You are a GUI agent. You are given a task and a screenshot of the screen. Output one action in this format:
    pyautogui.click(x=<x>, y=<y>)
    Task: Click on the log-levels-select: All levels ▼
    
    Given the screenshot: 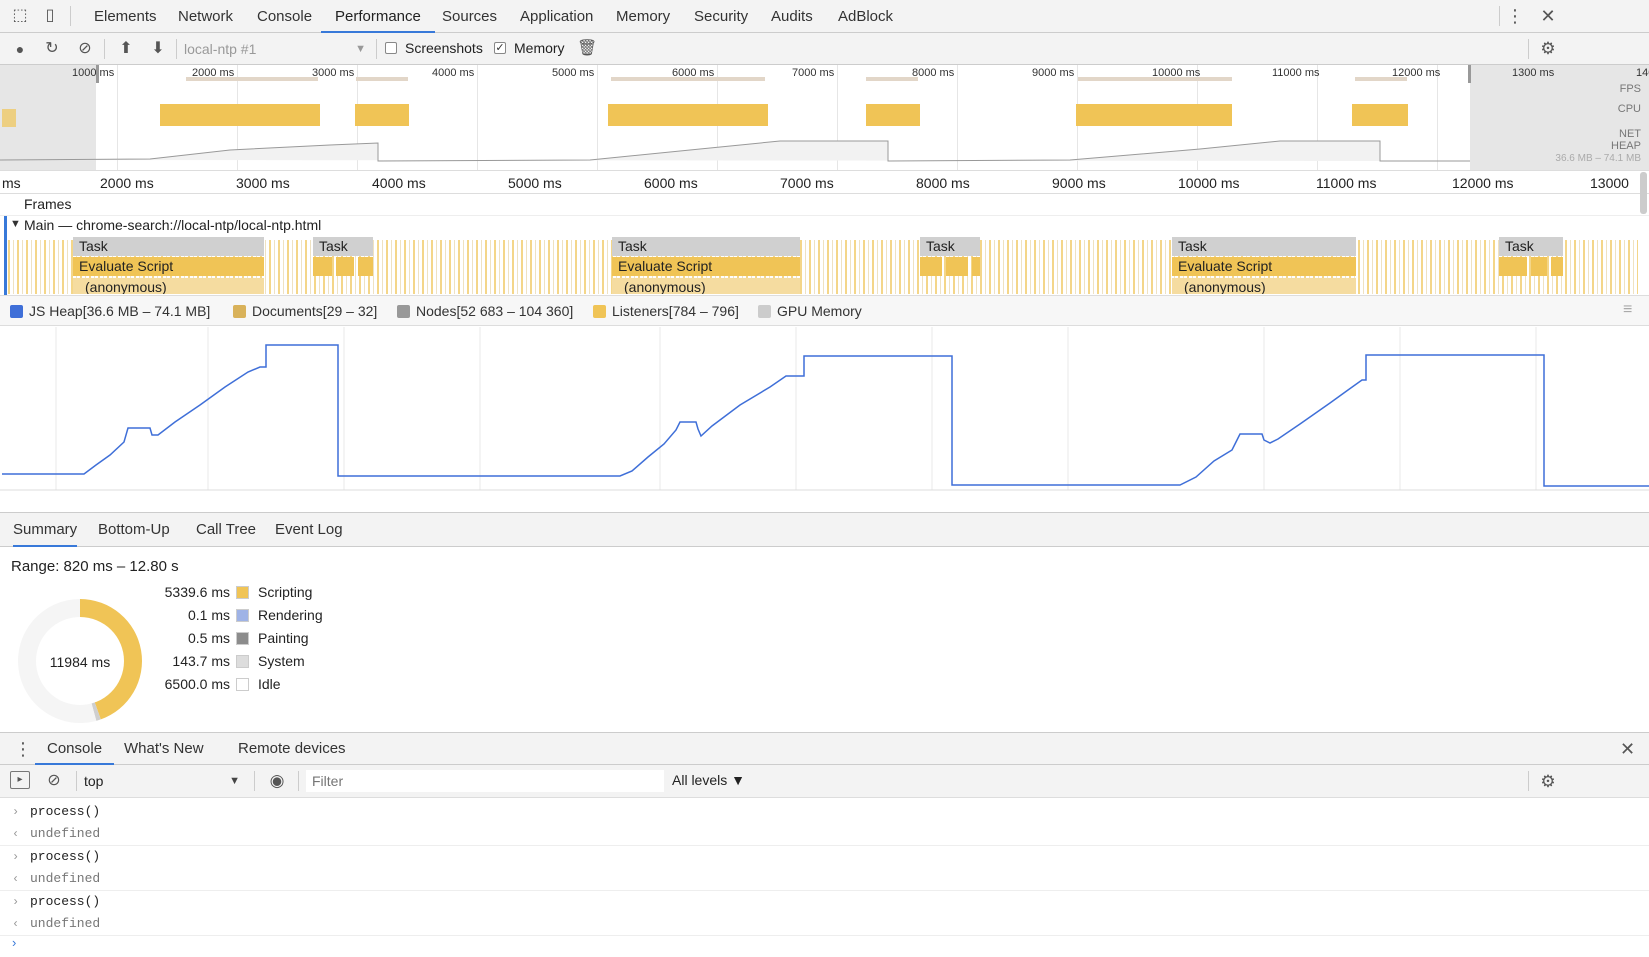 What is the action you would take?
    pyautogui.click(x=708, y=780)
    